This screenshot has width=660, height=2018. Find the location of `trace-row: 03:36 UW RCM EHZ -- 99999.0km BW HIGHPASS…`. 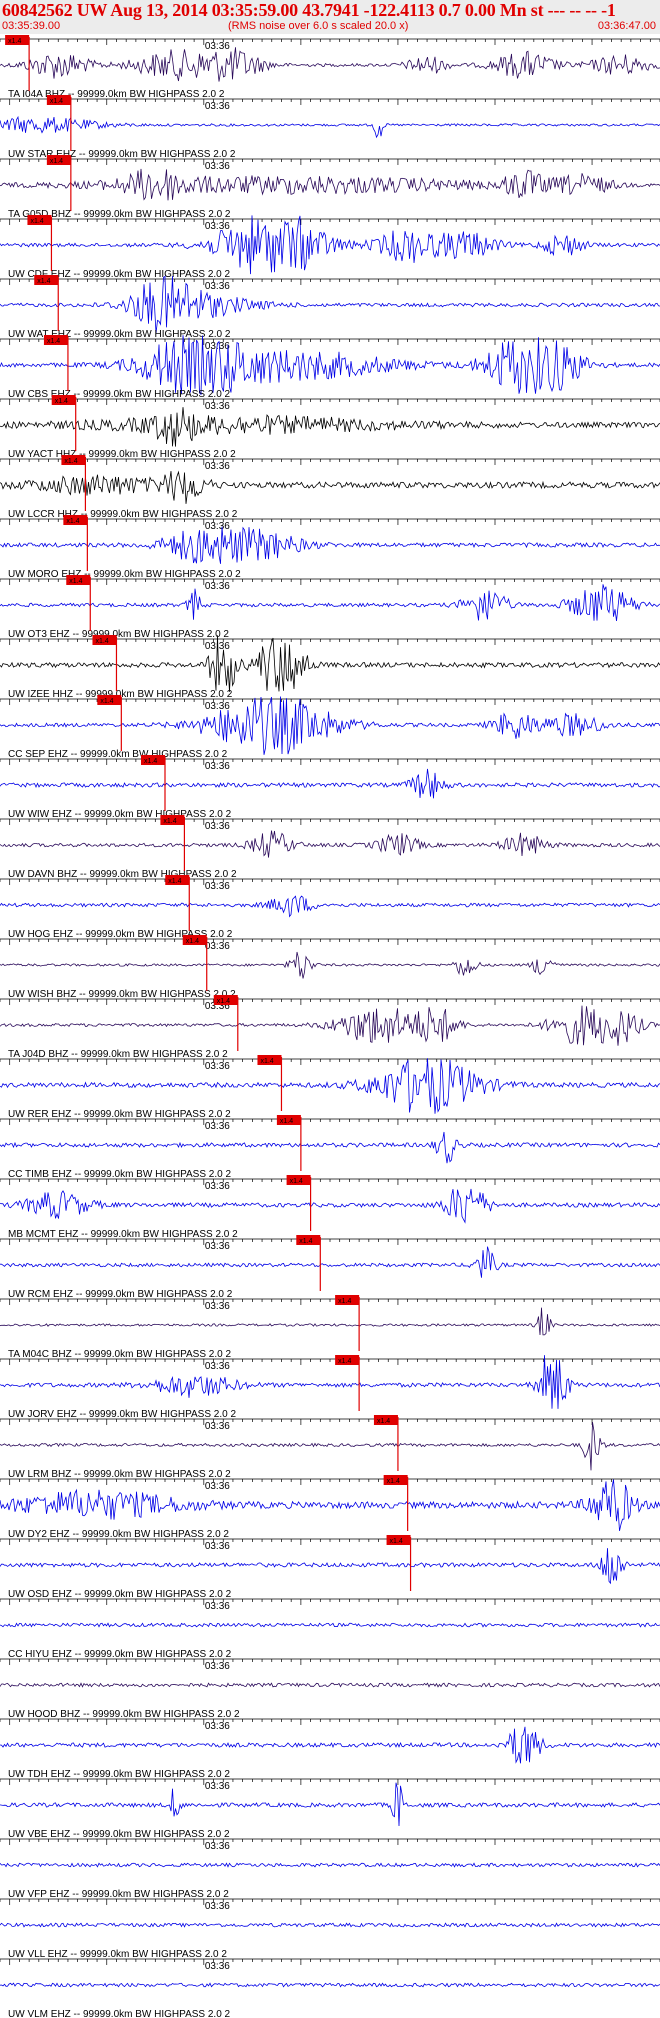

trace-row: 03:36 UW RCM EHZ -- 99999.0km BW HIGHPASS… is located at coordinates (330, 1267).